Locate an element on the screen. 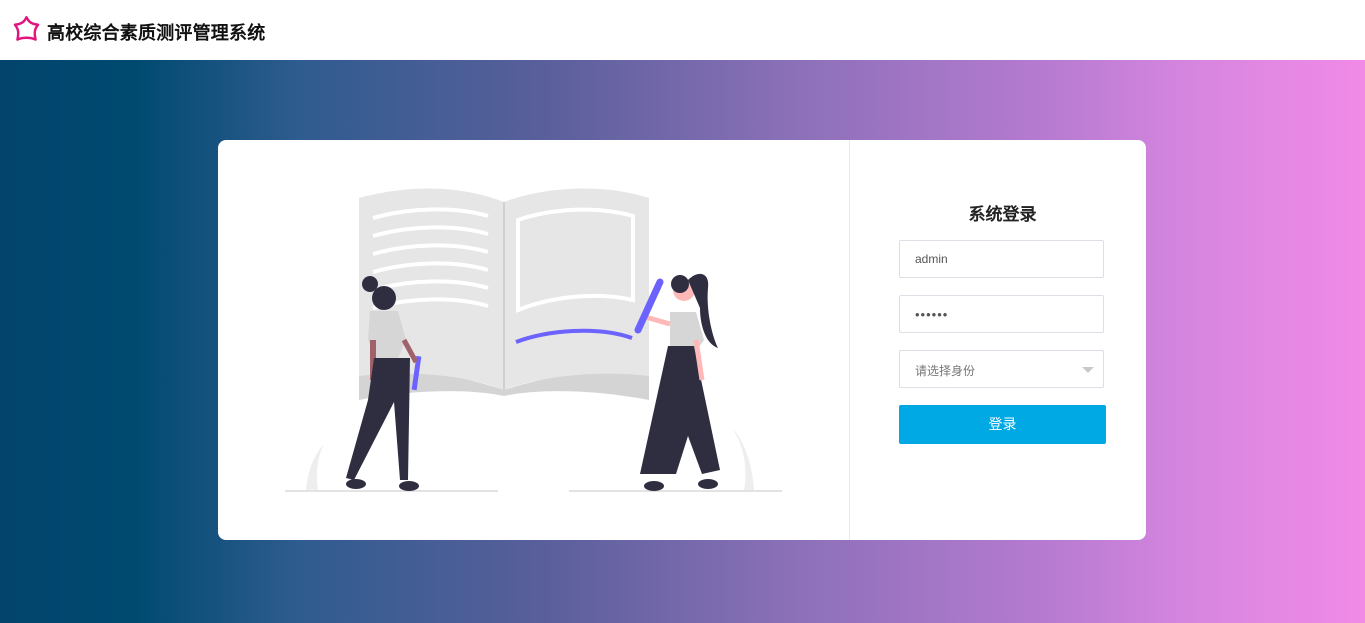 This screenshot has height=623, width=1365. password-field is located at coordinates (1001, 314).